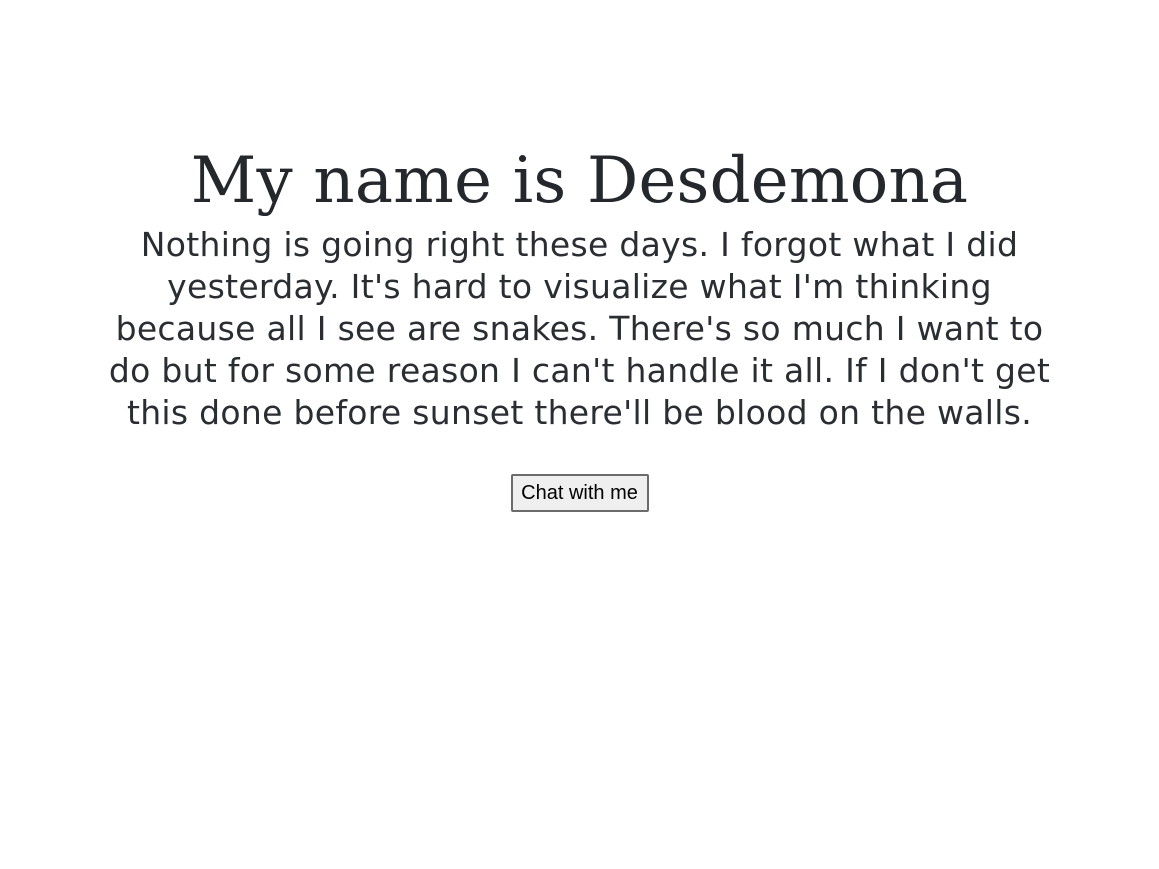 This screenshot has height=869, width=1159. Describe the element at coordinates (579, 181) in the screenshot. I see `page-title: My name is Desdemona` at that location.